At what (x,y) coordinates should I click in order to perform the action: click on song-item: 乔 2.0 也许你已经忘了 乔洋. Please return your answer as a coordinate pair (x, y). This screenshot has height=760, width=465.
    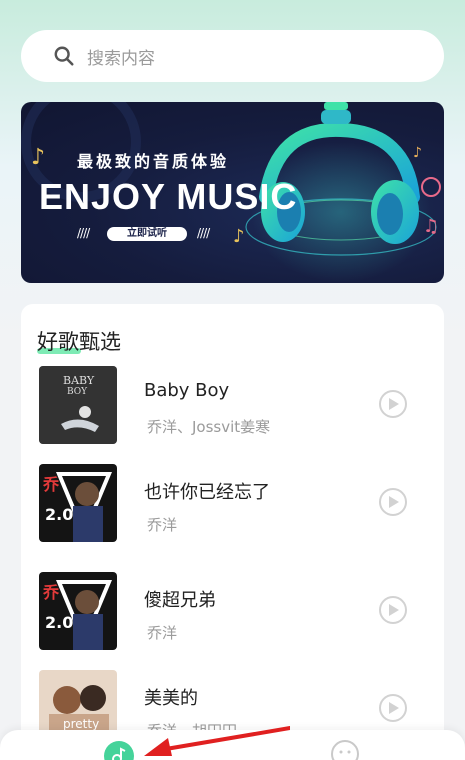
    Looking at the image, I should click on (232, 504).